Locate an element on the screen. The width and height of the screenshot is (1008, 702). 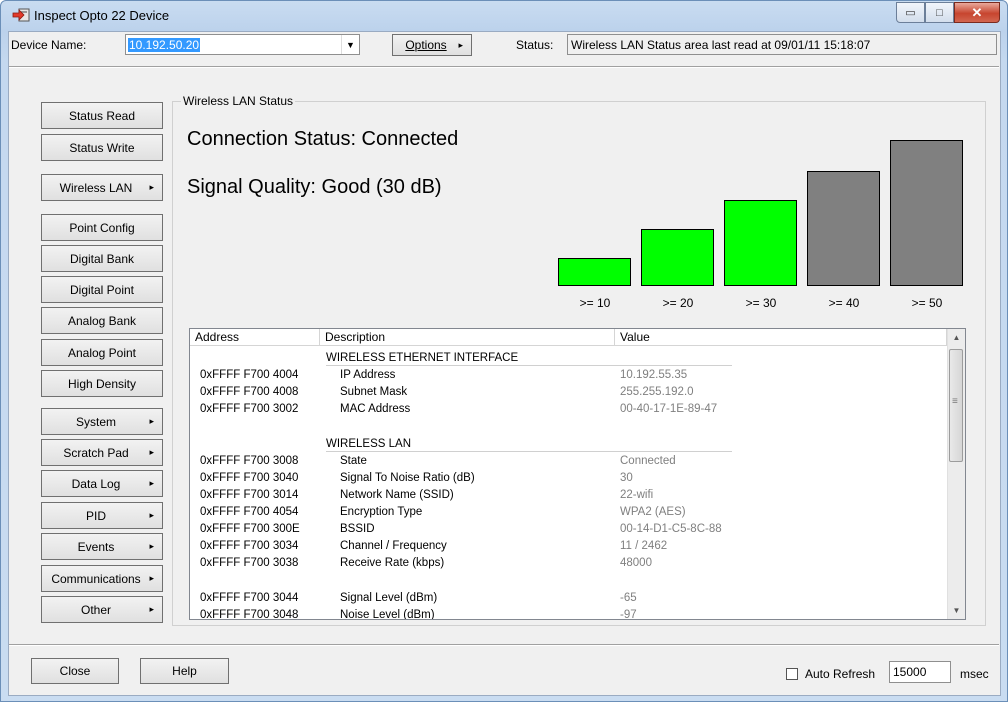
msec-label: msec is located at coordinates (974, 674).